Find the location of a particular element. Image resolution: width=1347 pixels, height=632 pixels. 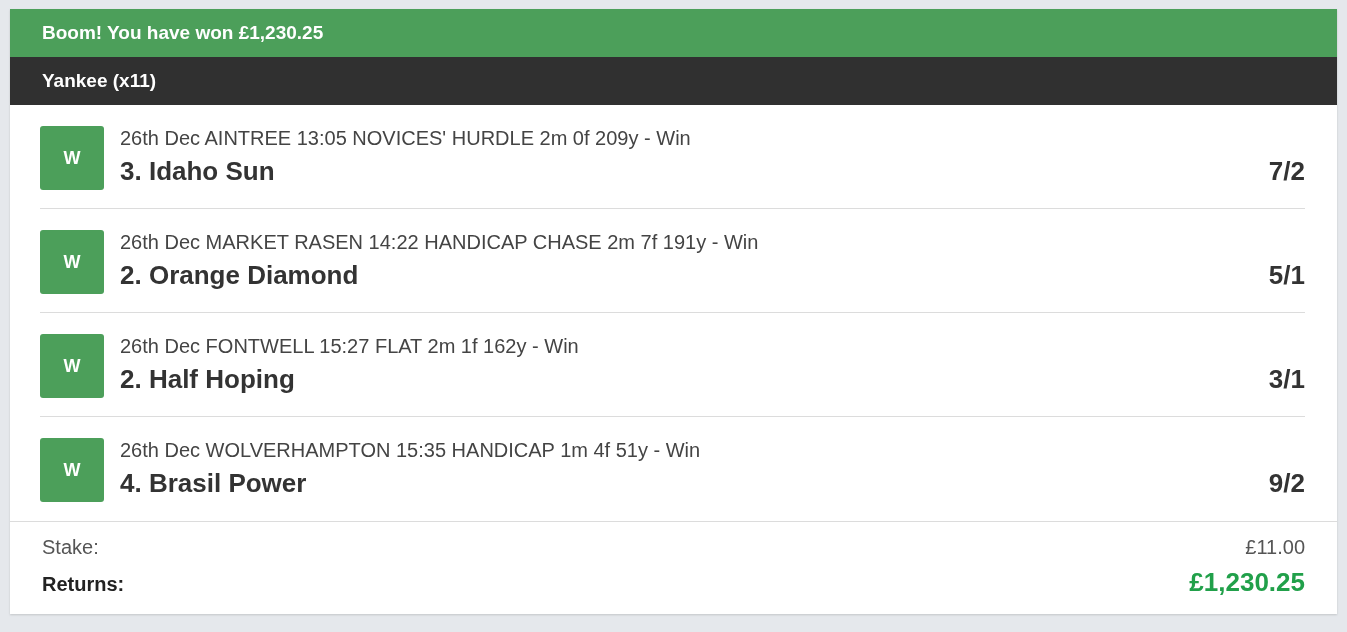

event-details: 26th Dec MARKET RASEN 14:22 HANDICAP CHASE 2m 7f 191y - Win is located at coordinates (440, 242).